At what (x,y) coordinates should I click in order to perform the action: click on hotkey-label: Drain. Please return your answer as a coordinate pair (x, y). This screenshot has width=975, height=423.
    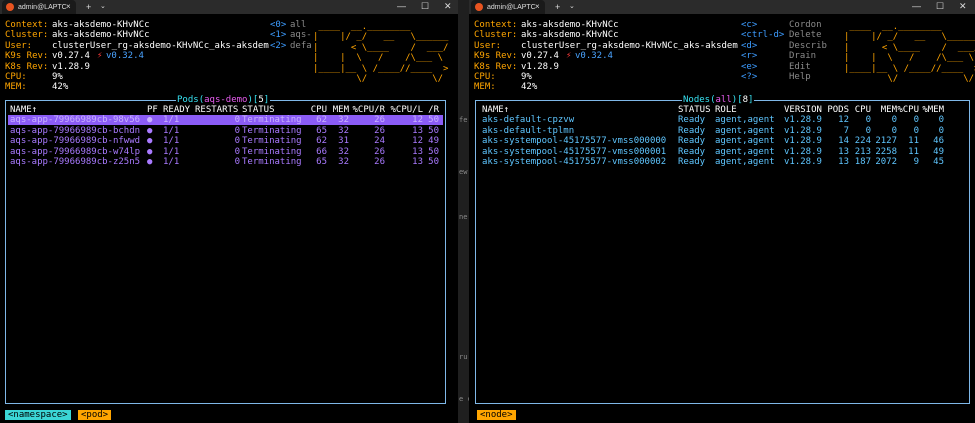
    Looking at the image, I should click on (802, 56).